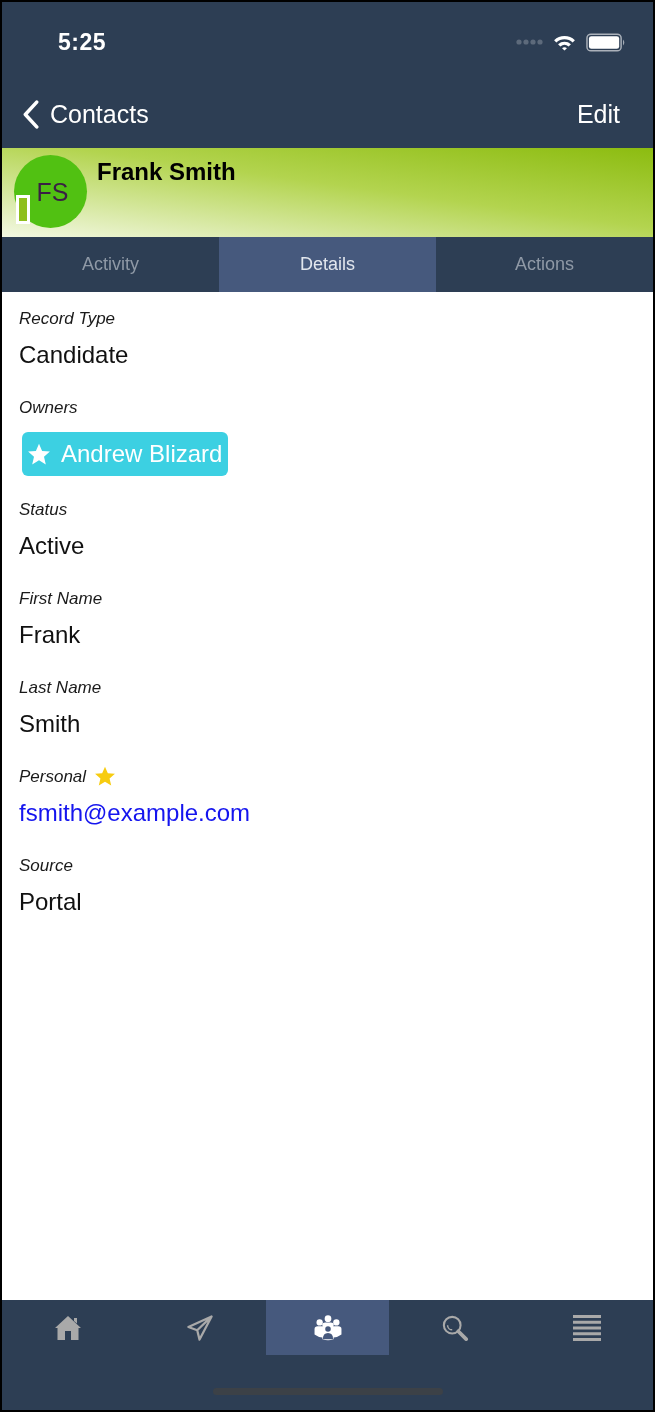  What do you see at coordinates (52, 546) in the screenshot?
I see `field-value: Active` at bounding box center [52, 546].